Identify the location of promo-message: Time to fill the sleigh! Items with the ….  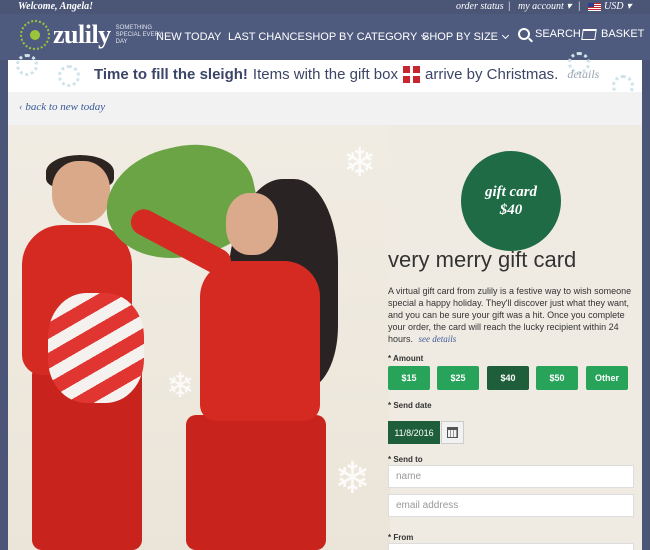
(346, 74).